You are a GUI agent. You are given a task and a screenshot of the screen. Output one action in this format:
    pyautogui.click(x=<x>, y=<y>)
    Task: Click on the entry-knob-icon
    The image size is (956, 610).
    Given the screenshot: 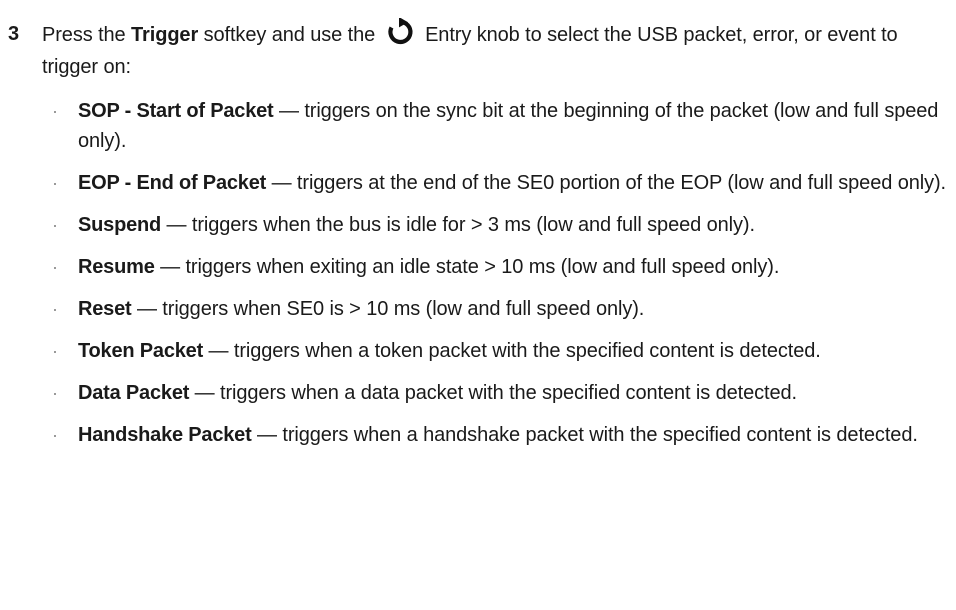 What is the action you would take?
    pyautogui.click(x=400, y=31)
    